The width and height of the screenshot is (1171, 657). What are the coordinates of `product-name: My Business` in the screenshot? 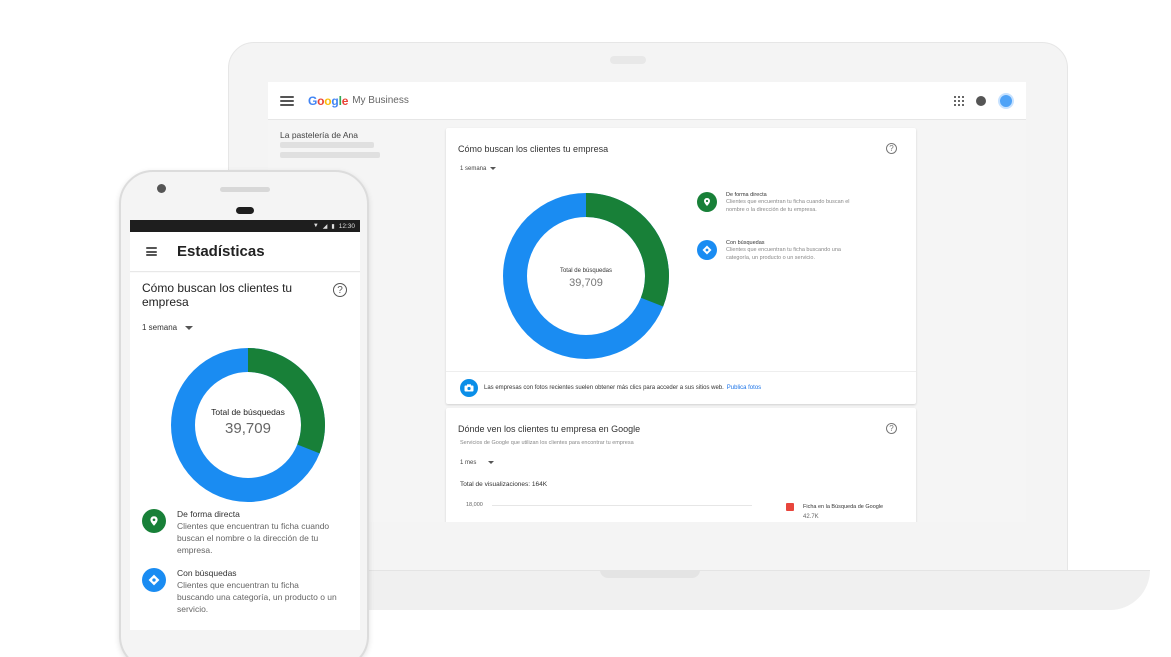 It's located at (380, 100).